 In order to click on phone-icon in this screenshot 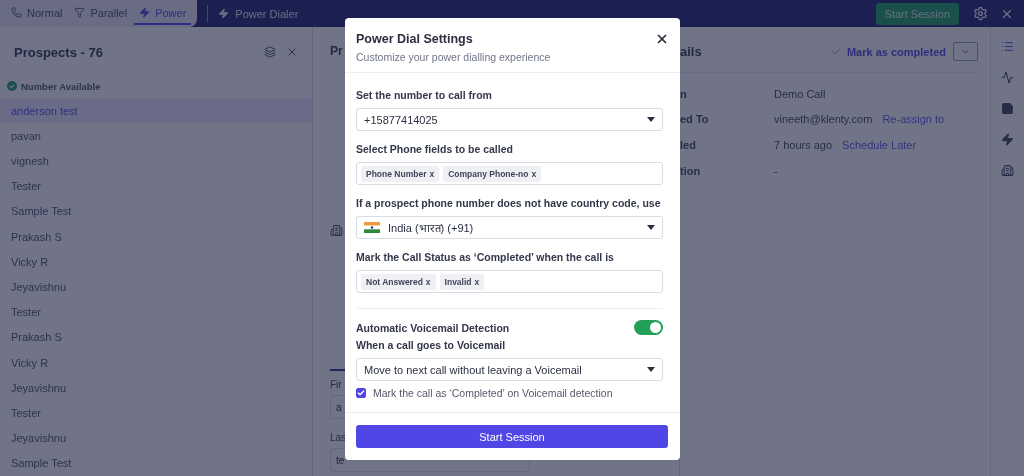, I will do `click(16, 12)`.